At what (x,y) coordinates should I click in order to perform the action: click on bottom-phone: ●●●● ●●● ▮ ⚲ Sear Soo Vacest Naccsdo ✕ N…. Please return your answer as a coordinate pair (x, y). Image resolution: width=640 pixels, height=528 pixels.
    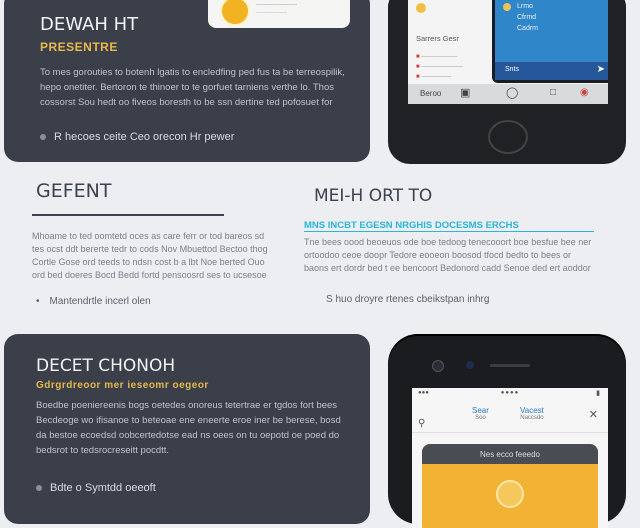
    Looking at the image, I should click on (507, 431).